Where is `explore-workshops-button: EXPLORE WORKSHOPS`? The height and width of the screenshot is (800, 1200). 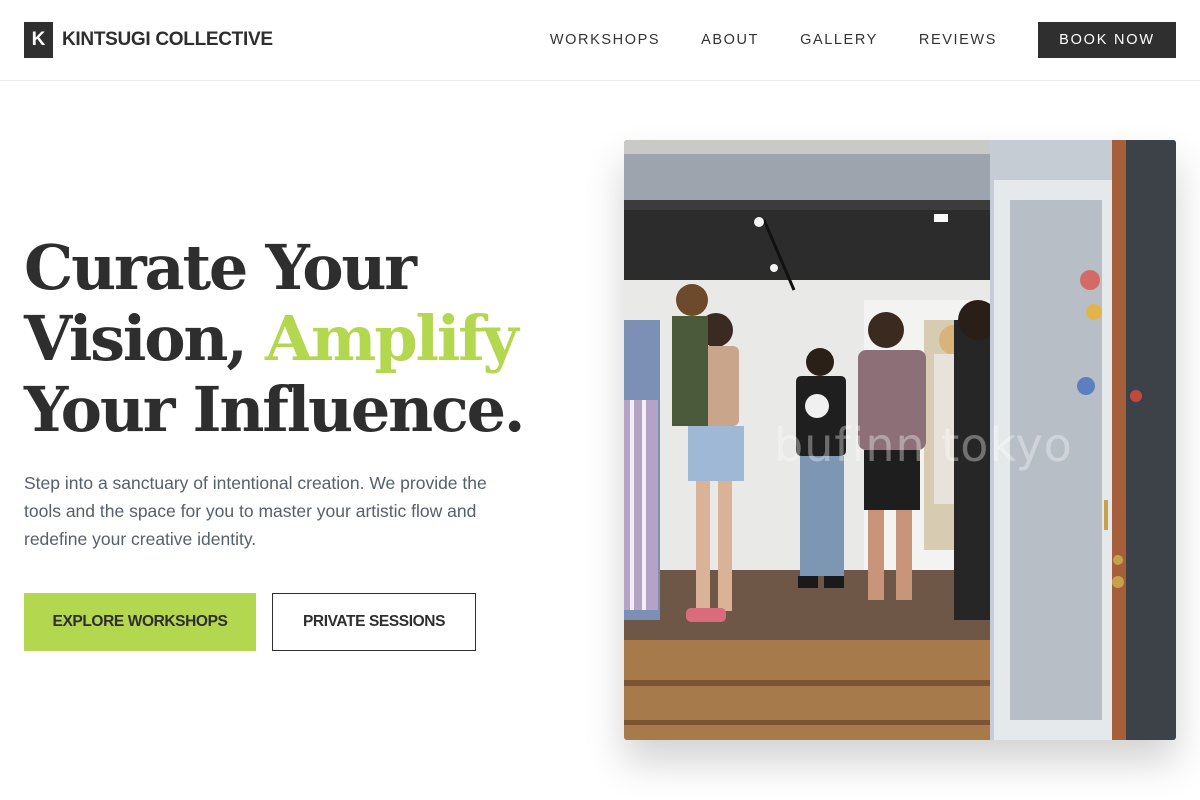
explore-workshops-button: EXPLORE WORKSHOPS is located at coordinates (140, 622).